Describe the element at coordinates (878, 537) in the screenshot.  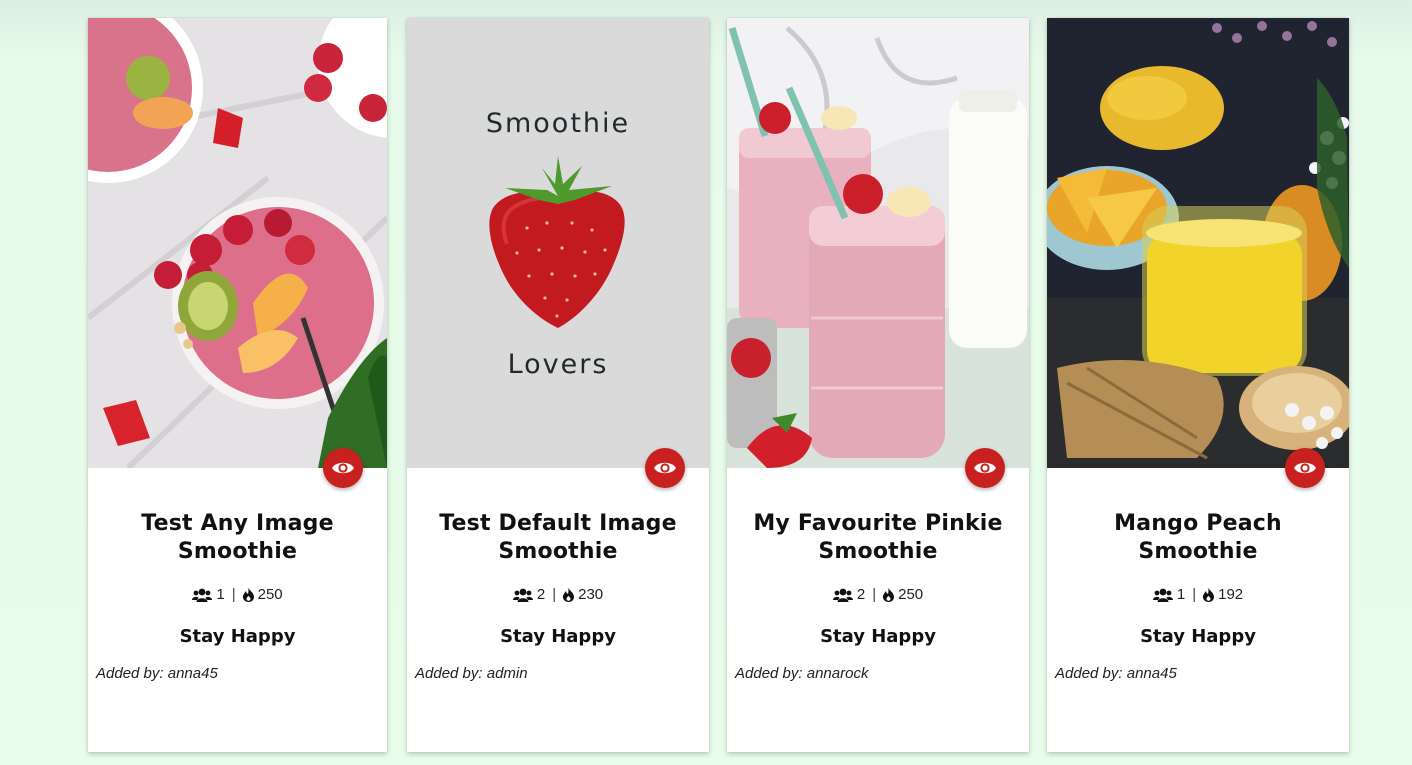
I see `recipe-title: My Favourite Pinkie Smoothie` at that location.